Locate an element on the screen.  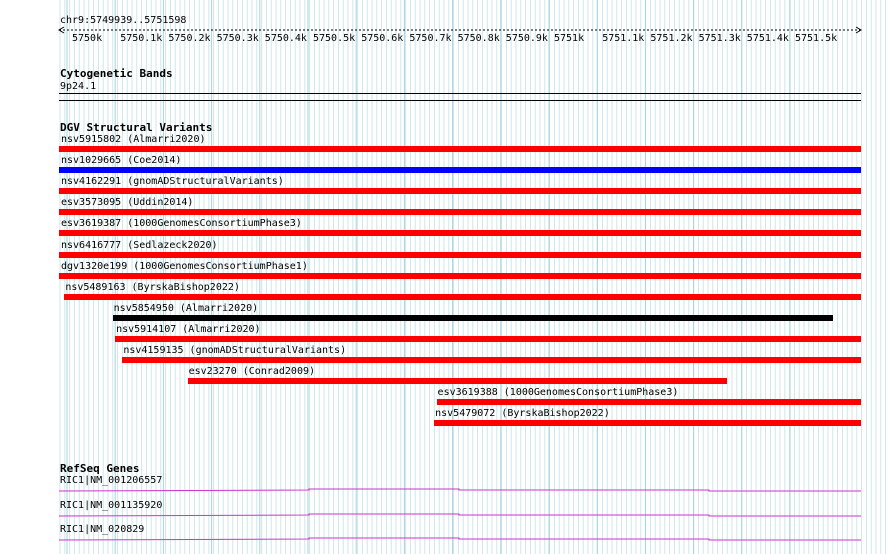
sv-feature-label: nsv6416777 (Sedlazeck2020) is located at coordinates (139, 245).